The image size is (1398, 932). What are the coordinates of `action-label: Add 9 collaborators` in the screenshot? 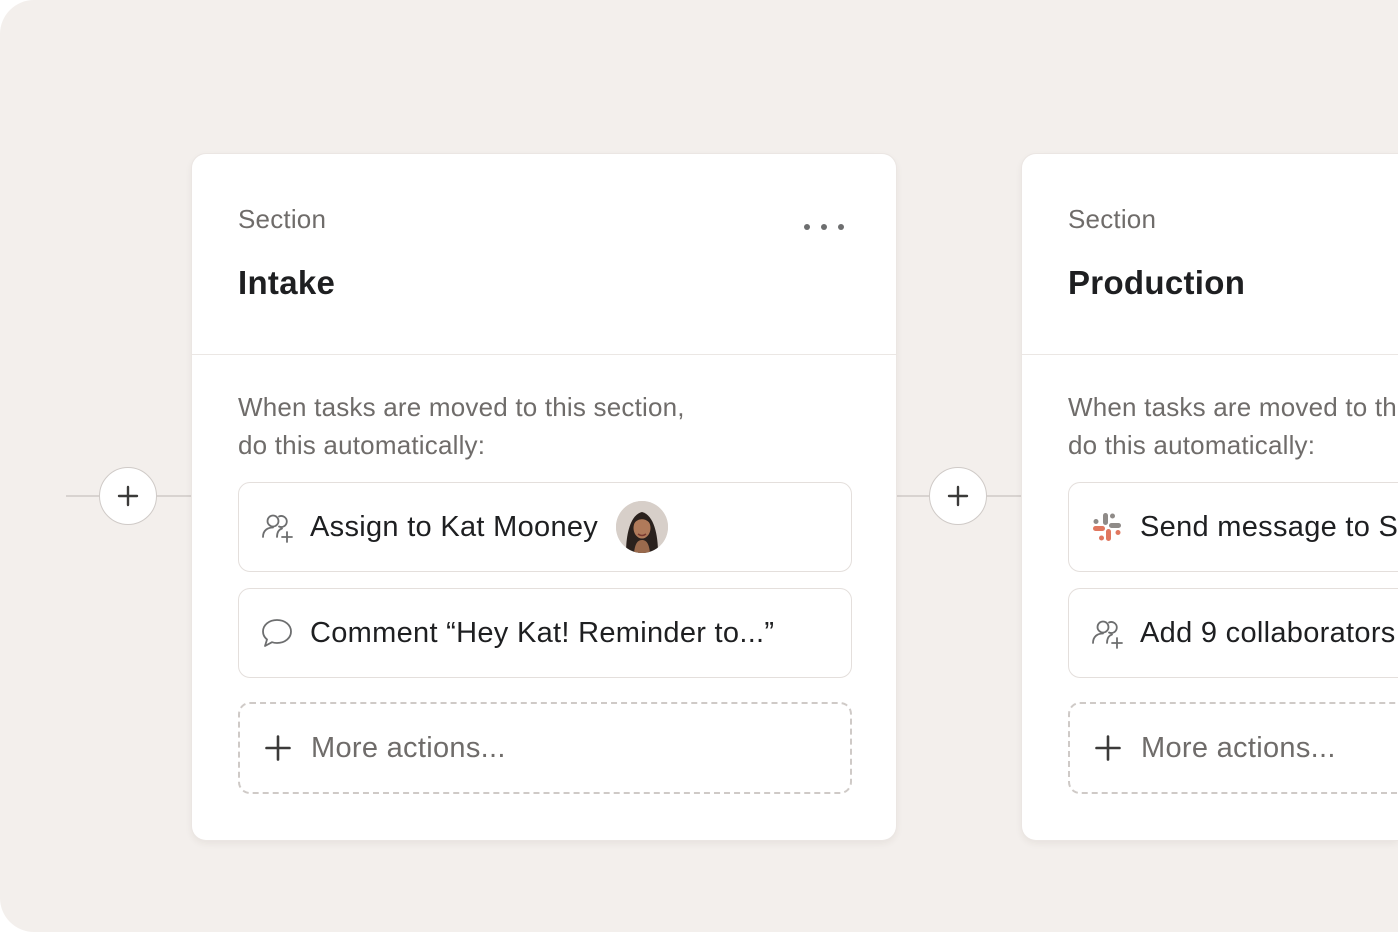 It's located at (1268, 632).